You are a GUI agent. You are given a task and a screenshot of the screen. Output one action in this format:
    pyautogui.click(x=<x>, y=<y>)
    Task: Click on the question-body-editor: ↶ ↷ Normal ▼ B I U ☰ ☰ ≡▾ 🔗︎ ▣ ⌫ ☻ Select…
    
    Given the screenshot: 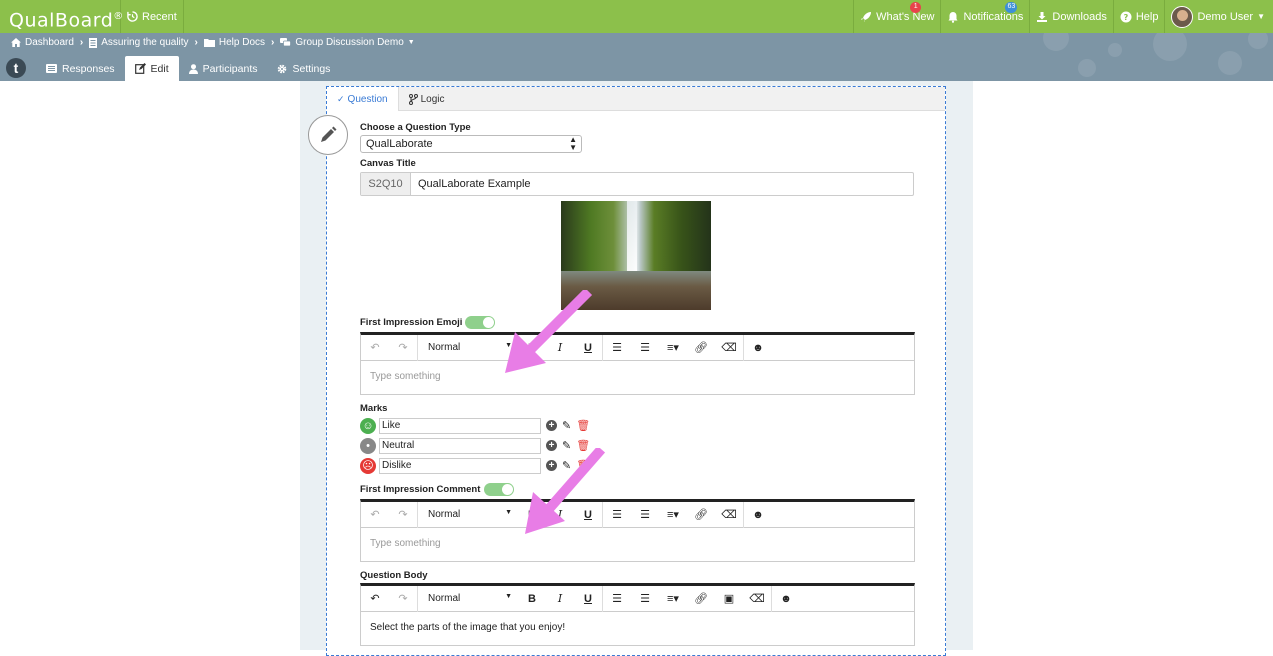 What is the action you would take?
    pyautogui.click(x=637, y=614)
    